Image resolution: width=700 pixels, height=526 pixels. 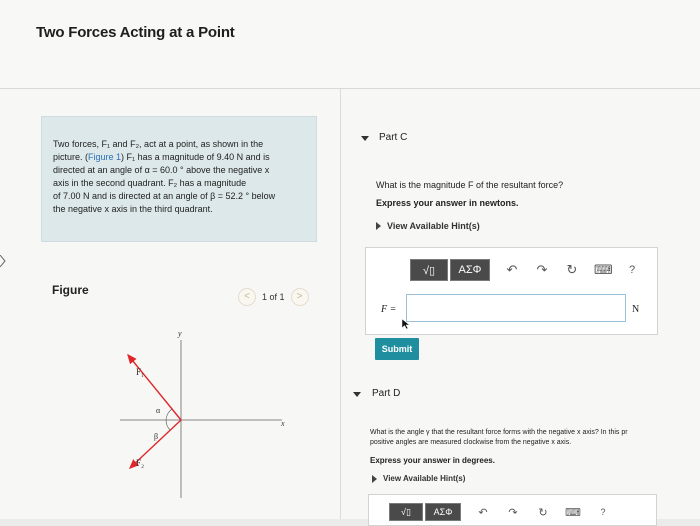 I want to click on figure-heading: Figure, so click(x=70, y=290).